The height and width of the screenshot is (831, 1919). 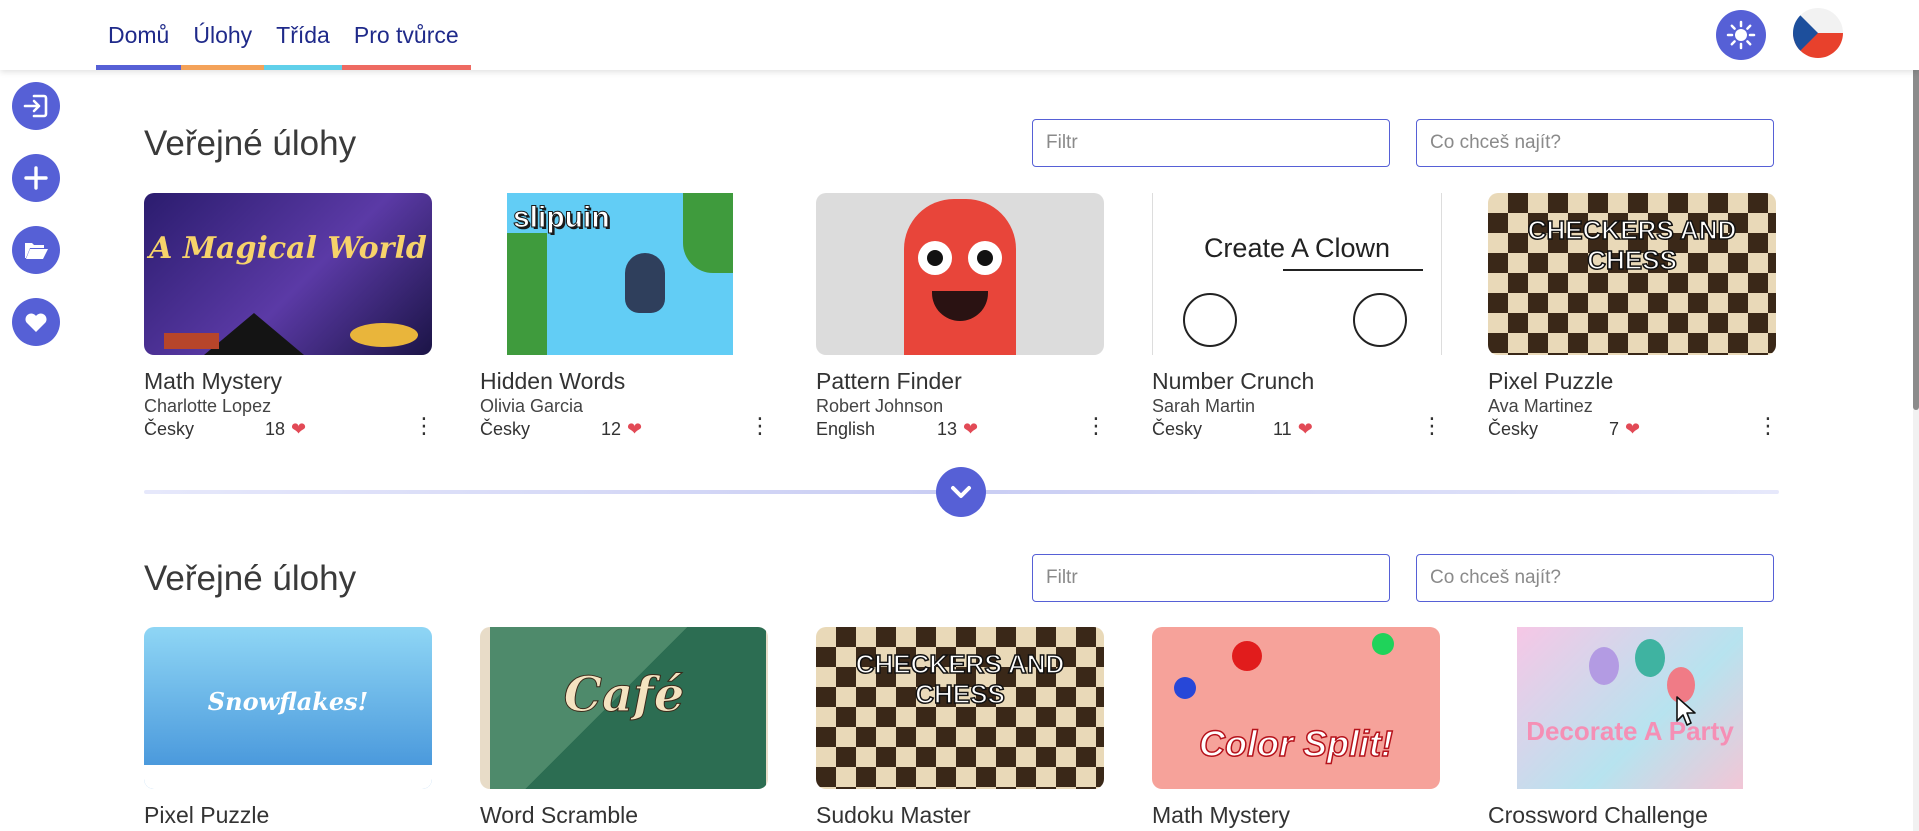 What do you see at coordinates (139, 67) in the screenshot?
I see `tab-home-underline` at bounding box center [139, 67].